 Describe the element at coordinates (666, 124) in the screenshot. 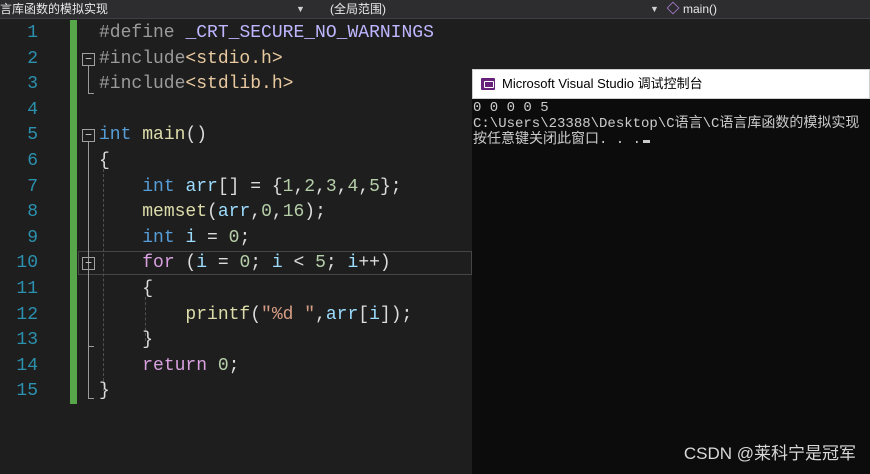

I see `console-path: C:\Users\23388\Desktop\C语言\C语言库函数的模拟实现` at that location.